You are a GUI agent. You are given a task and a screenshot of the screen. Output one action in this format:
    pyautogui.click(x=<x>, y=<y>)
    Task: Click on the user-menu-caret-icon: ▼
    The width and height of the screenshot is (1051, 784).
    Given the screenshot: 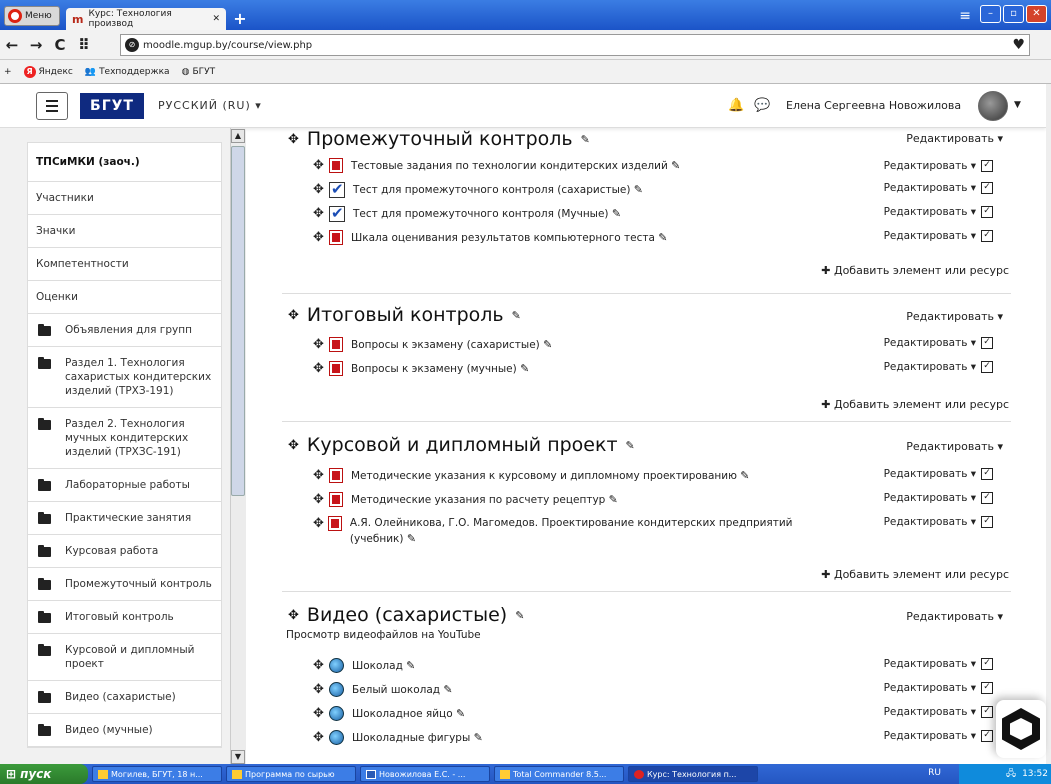 What is the action you would take?
    pyautogui.click(x=1017, y=105)
    